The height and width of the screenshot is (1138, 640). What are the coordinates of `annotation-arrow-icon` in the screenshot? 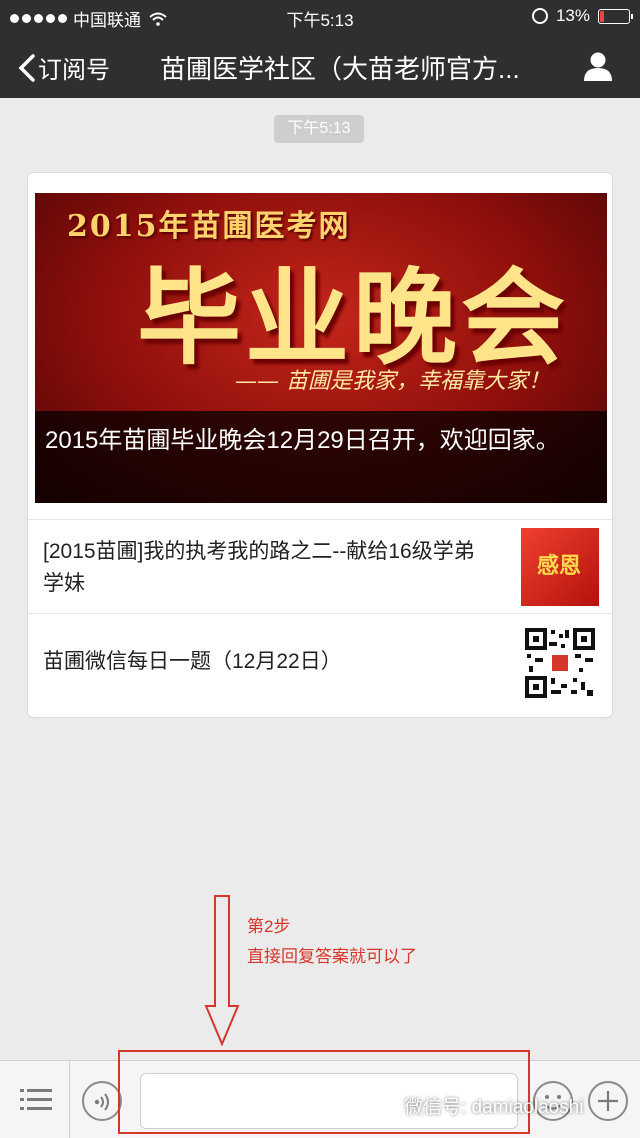 It's located at (222, 970).